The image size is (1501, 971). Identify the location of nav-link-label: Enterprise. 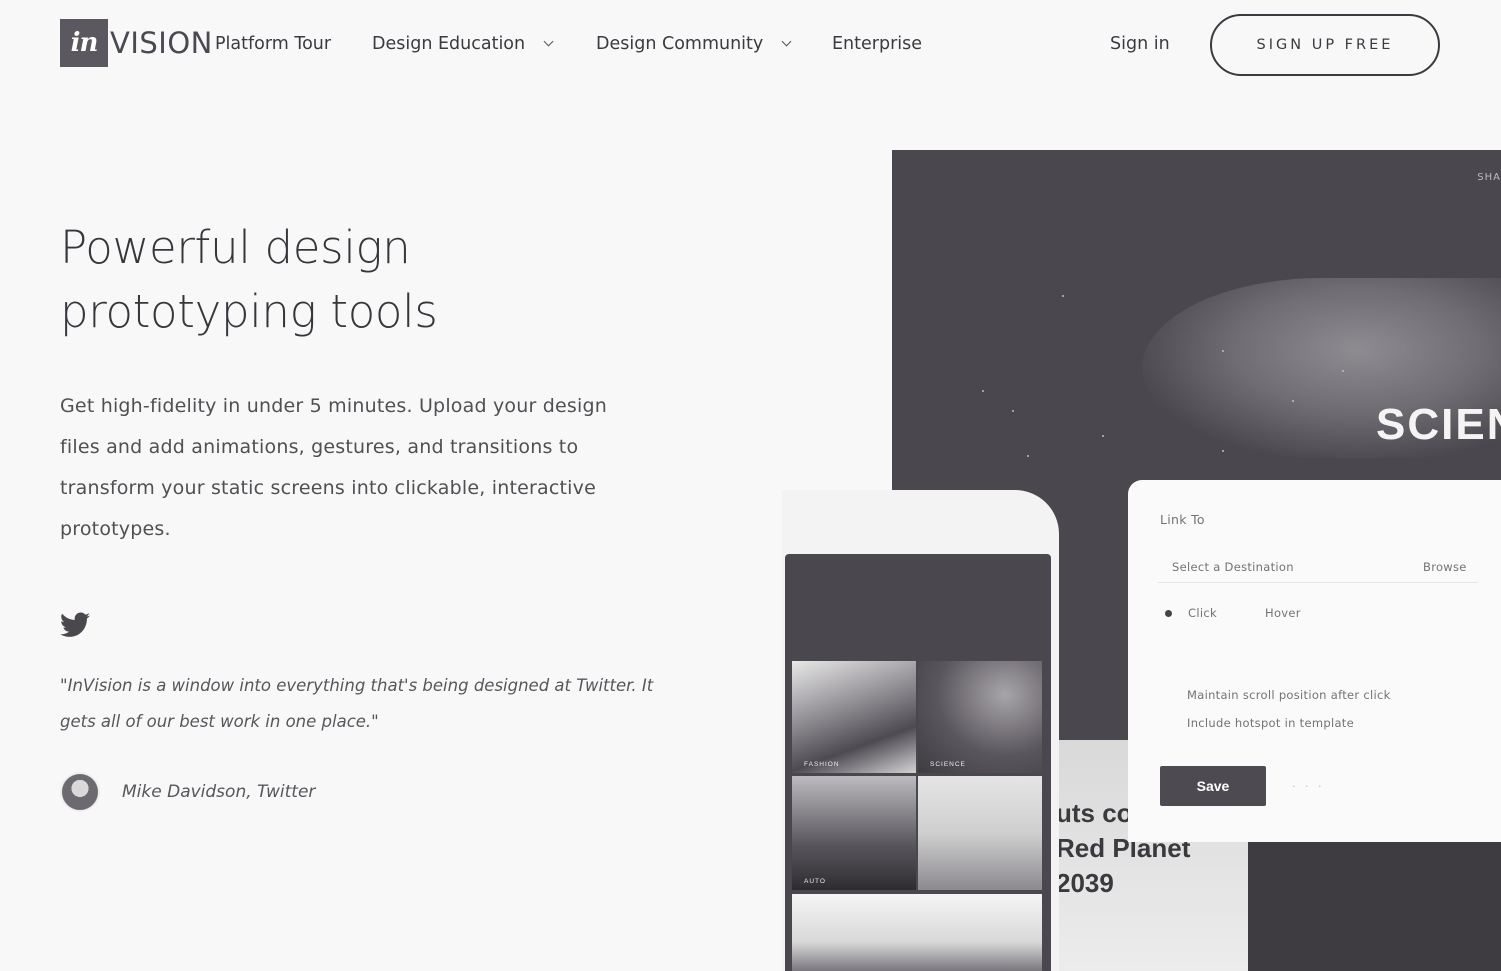
(877, 44).